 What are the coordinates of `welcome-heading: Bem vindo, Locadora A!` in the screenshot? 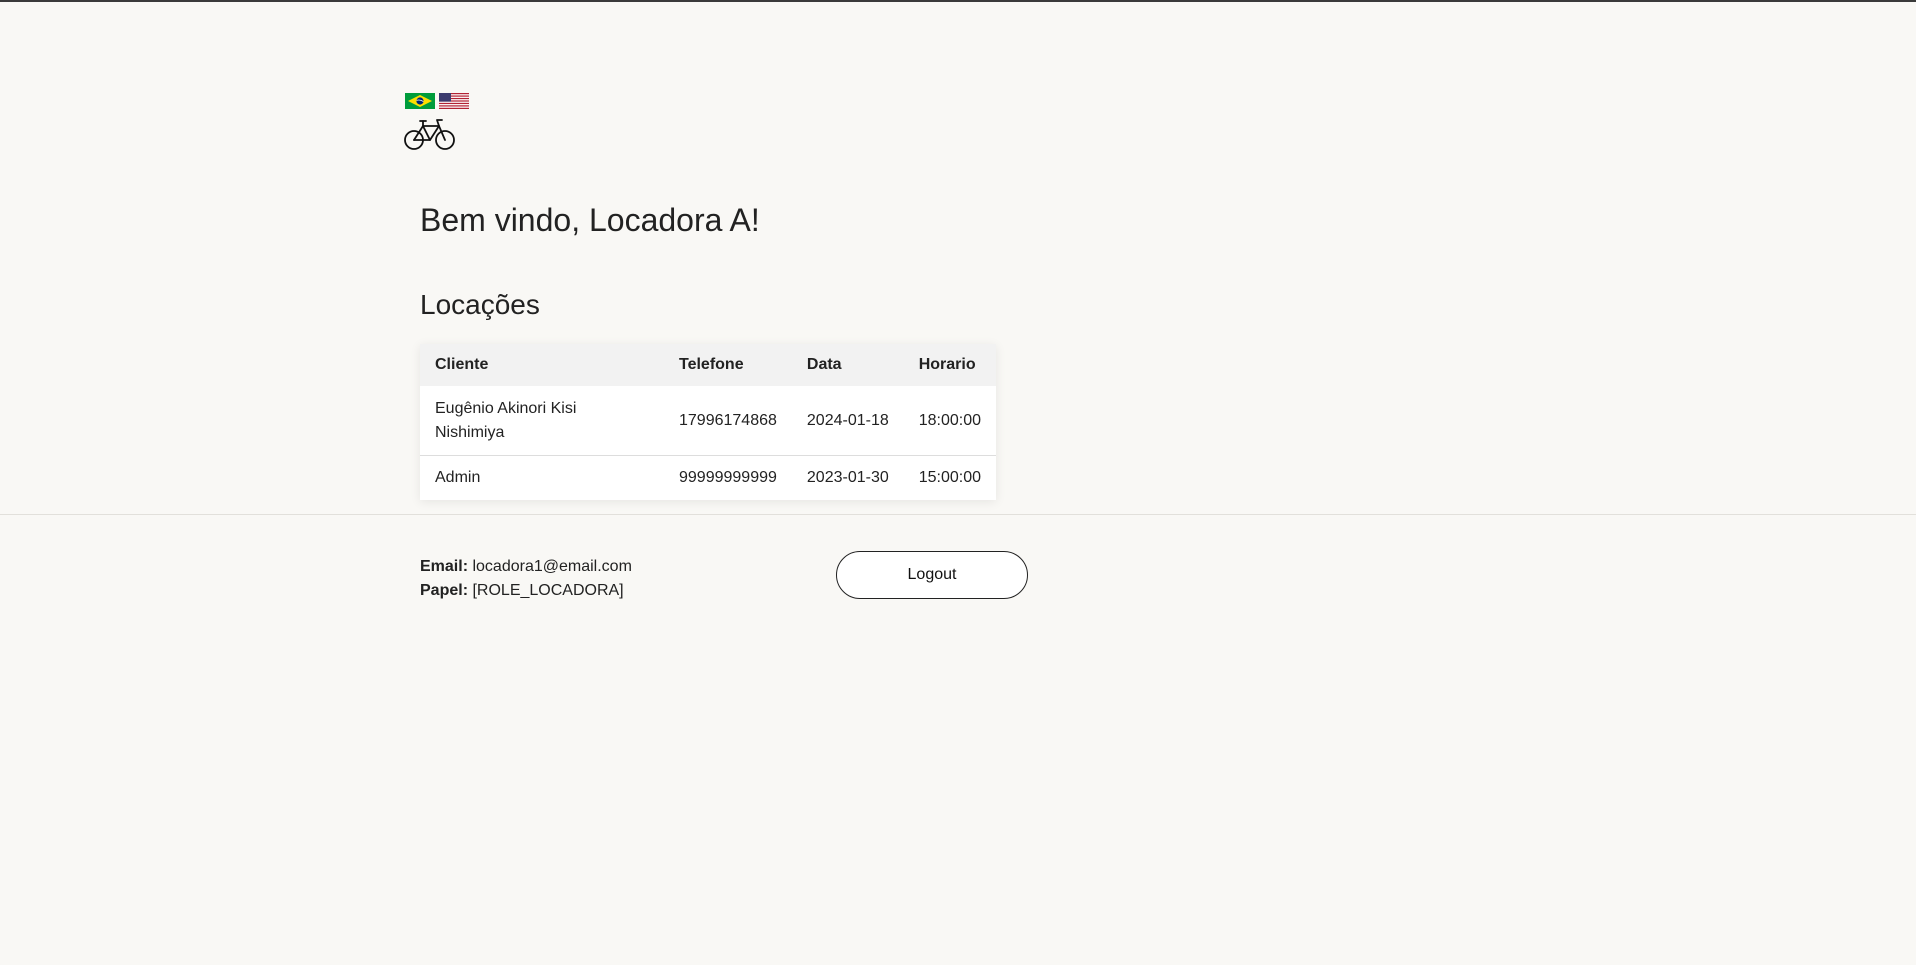 It's located at (590, 220).